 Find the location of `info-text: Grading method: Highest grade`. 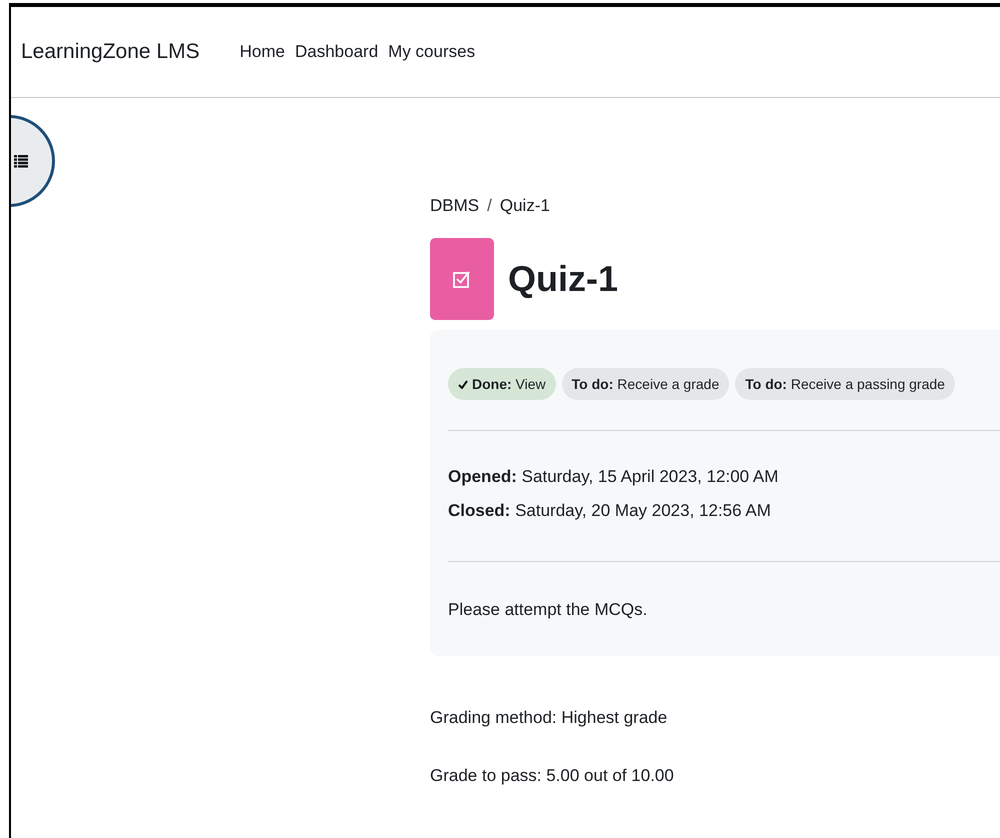

info-text: Grading method: Highest grade is located at coordinates (549, 718).